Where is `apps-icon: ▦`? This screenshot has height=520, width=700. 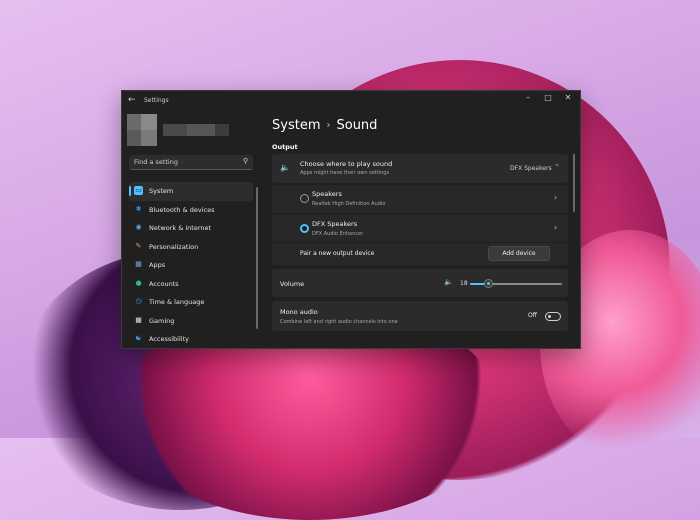 apps-icon: ▦ is located at coordinates (138, 264).